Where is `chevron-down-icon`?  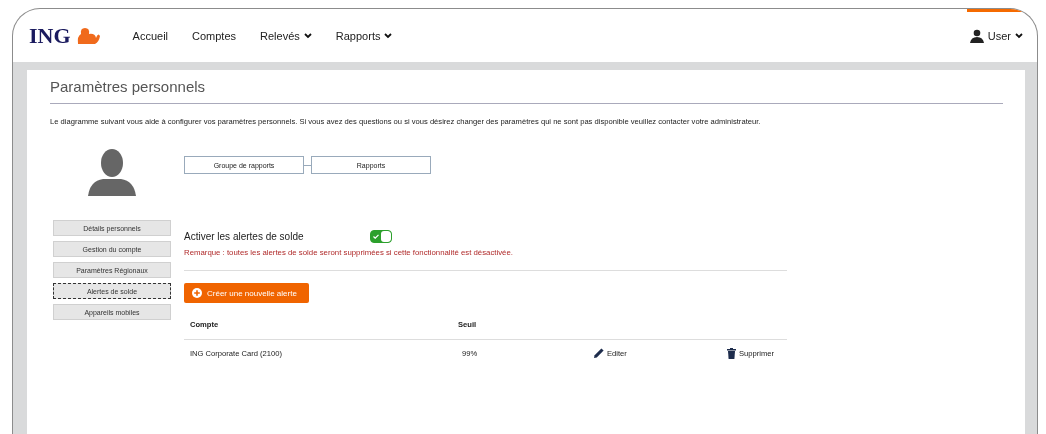
chevron-down-icon is located at coordinates (1019, 35).